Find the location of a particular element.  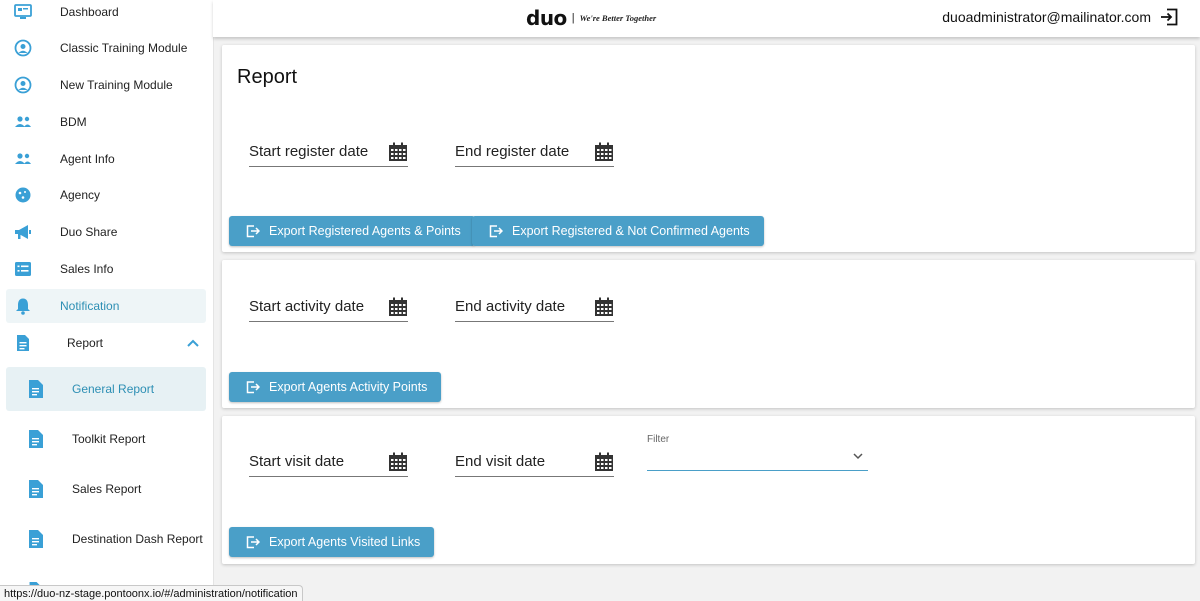

list-icon is located at coordinates (23, 269).